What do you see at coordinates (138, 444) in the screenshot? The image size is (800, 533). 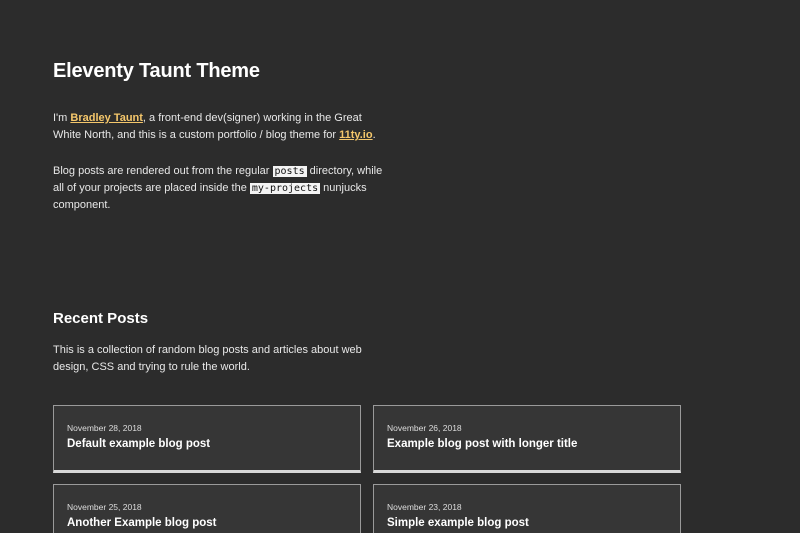 I see `post-title-link: Default example blog post` at bounding box center [138, 444].